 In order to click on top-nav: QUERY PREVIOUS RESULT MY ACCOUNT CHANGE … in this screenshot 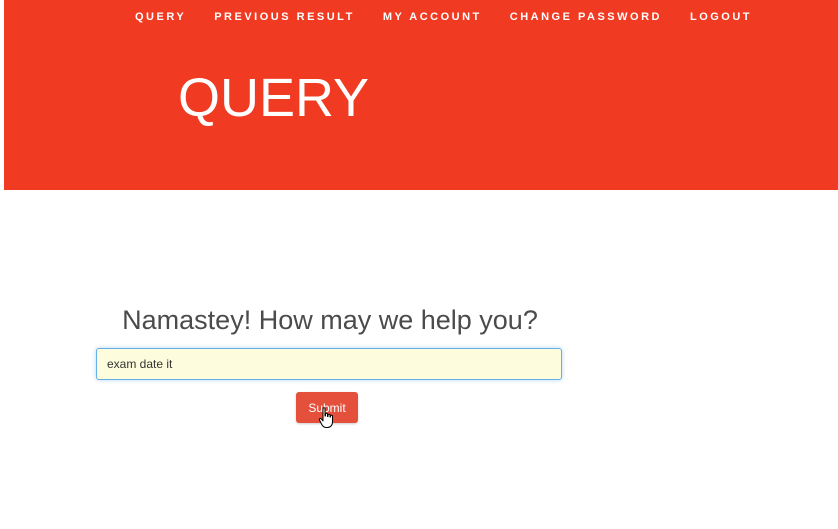, I will do `click(443, 17)`.